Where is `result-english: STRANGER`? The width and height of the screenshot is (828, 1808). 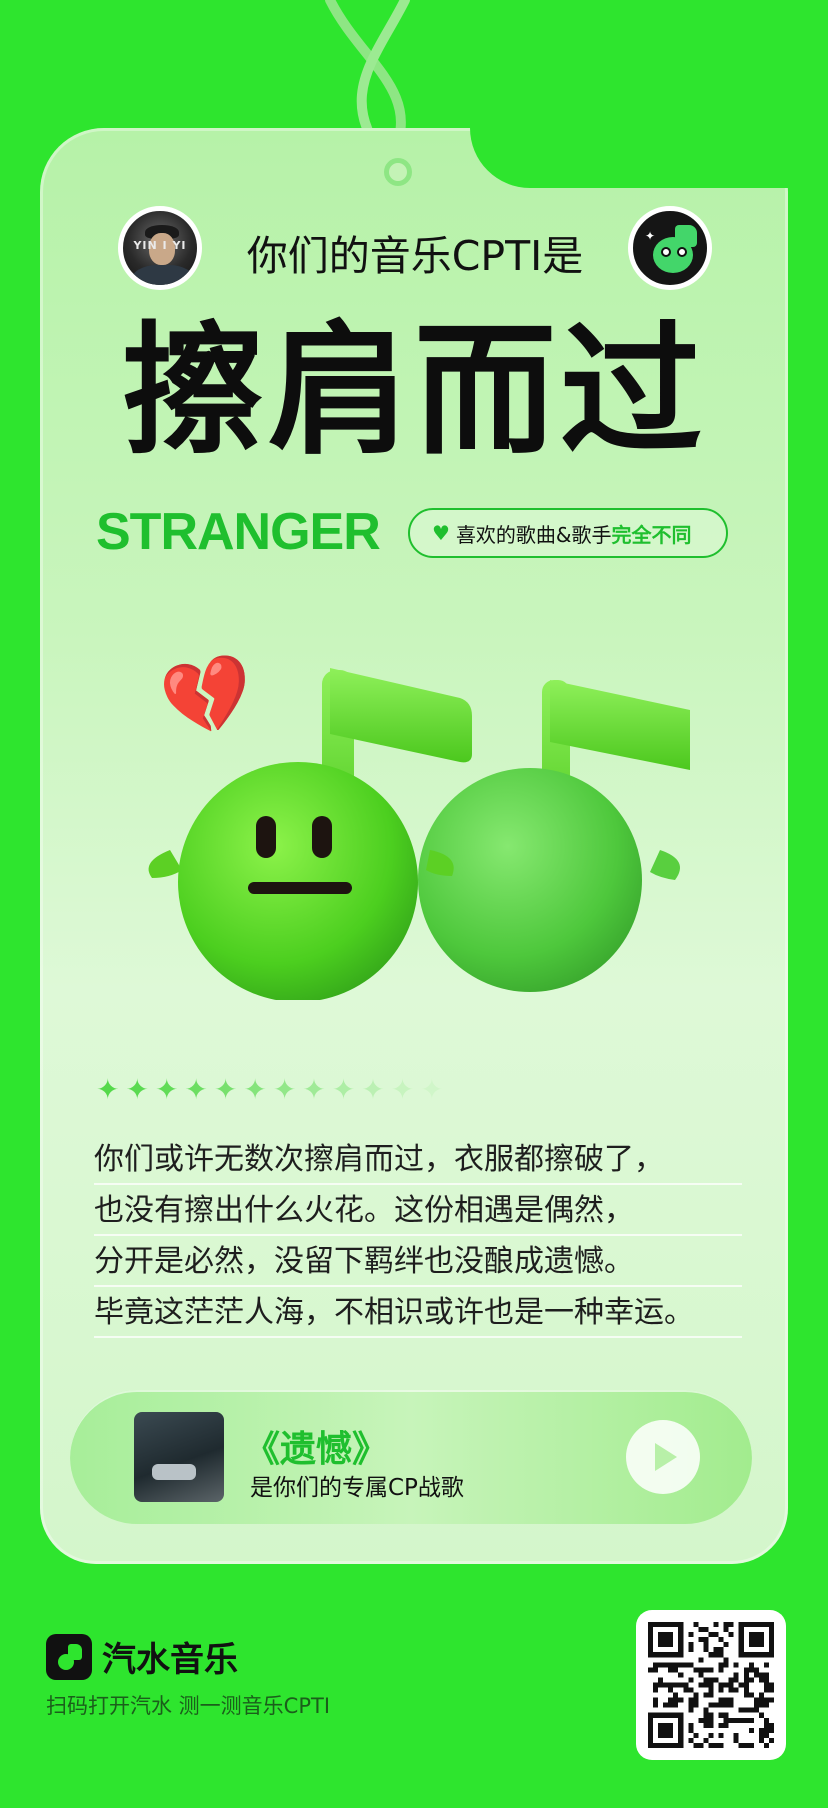
result-english: STRANGER is located at coordinates (238, 532).